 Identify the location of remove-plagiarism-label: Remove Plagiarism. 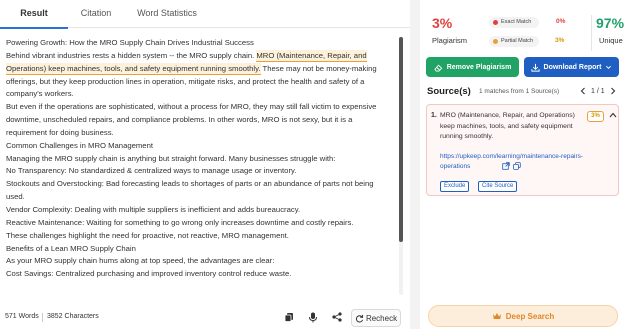
(479, 67).